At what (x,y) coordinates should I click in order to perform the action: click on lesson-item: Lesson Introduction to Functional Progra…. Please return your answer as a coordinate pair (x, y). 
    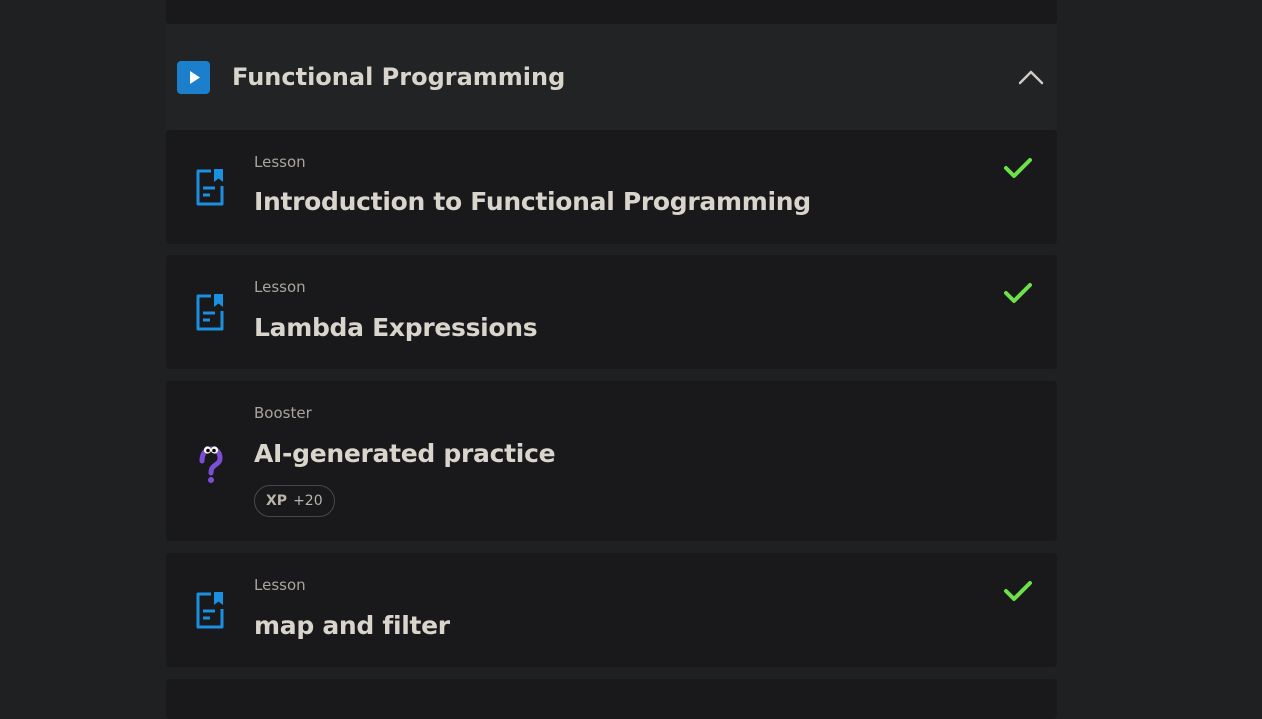
    Looking at the image, I should click on (611, 187).